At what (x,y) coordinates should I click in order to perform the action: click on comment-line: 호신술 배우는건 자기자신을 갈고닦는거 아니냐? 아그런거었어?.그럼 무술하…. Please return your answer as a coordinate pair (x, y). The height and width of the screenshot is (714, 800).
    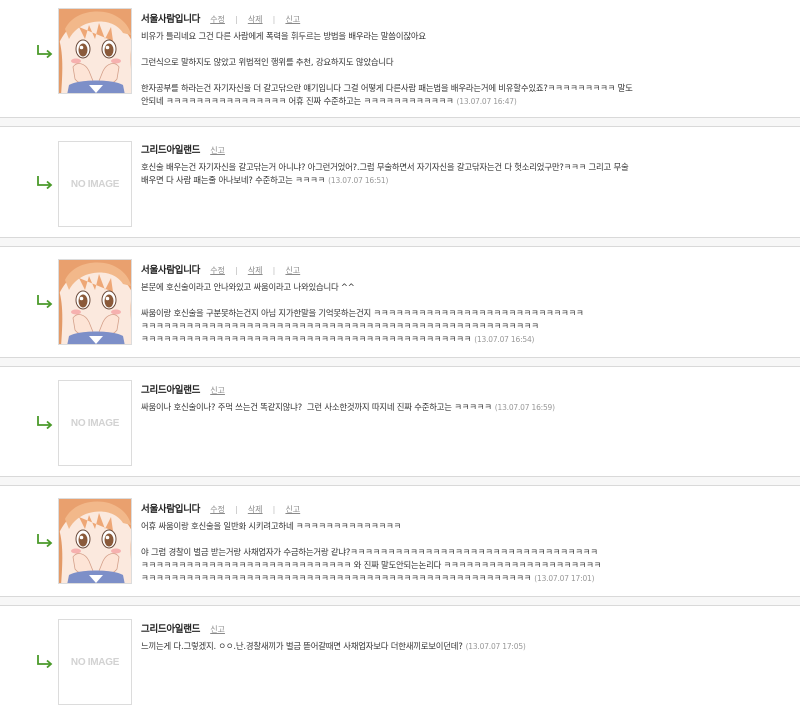
    Looking at the image, I should click on (385, 167).